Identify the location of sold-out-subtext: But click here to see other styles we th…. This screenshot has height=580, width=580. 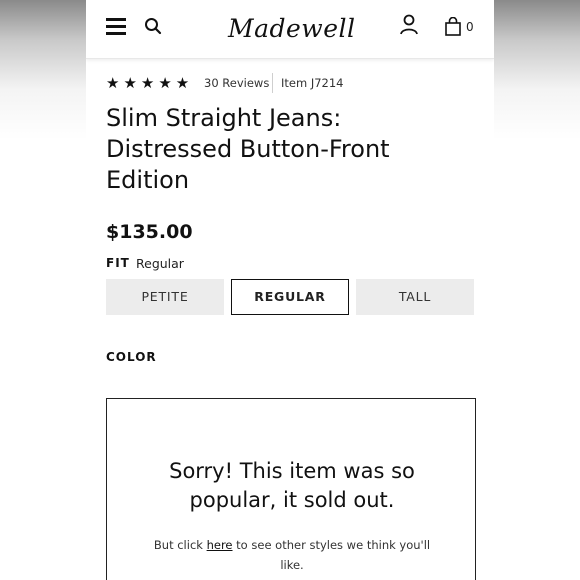
(292, 555).